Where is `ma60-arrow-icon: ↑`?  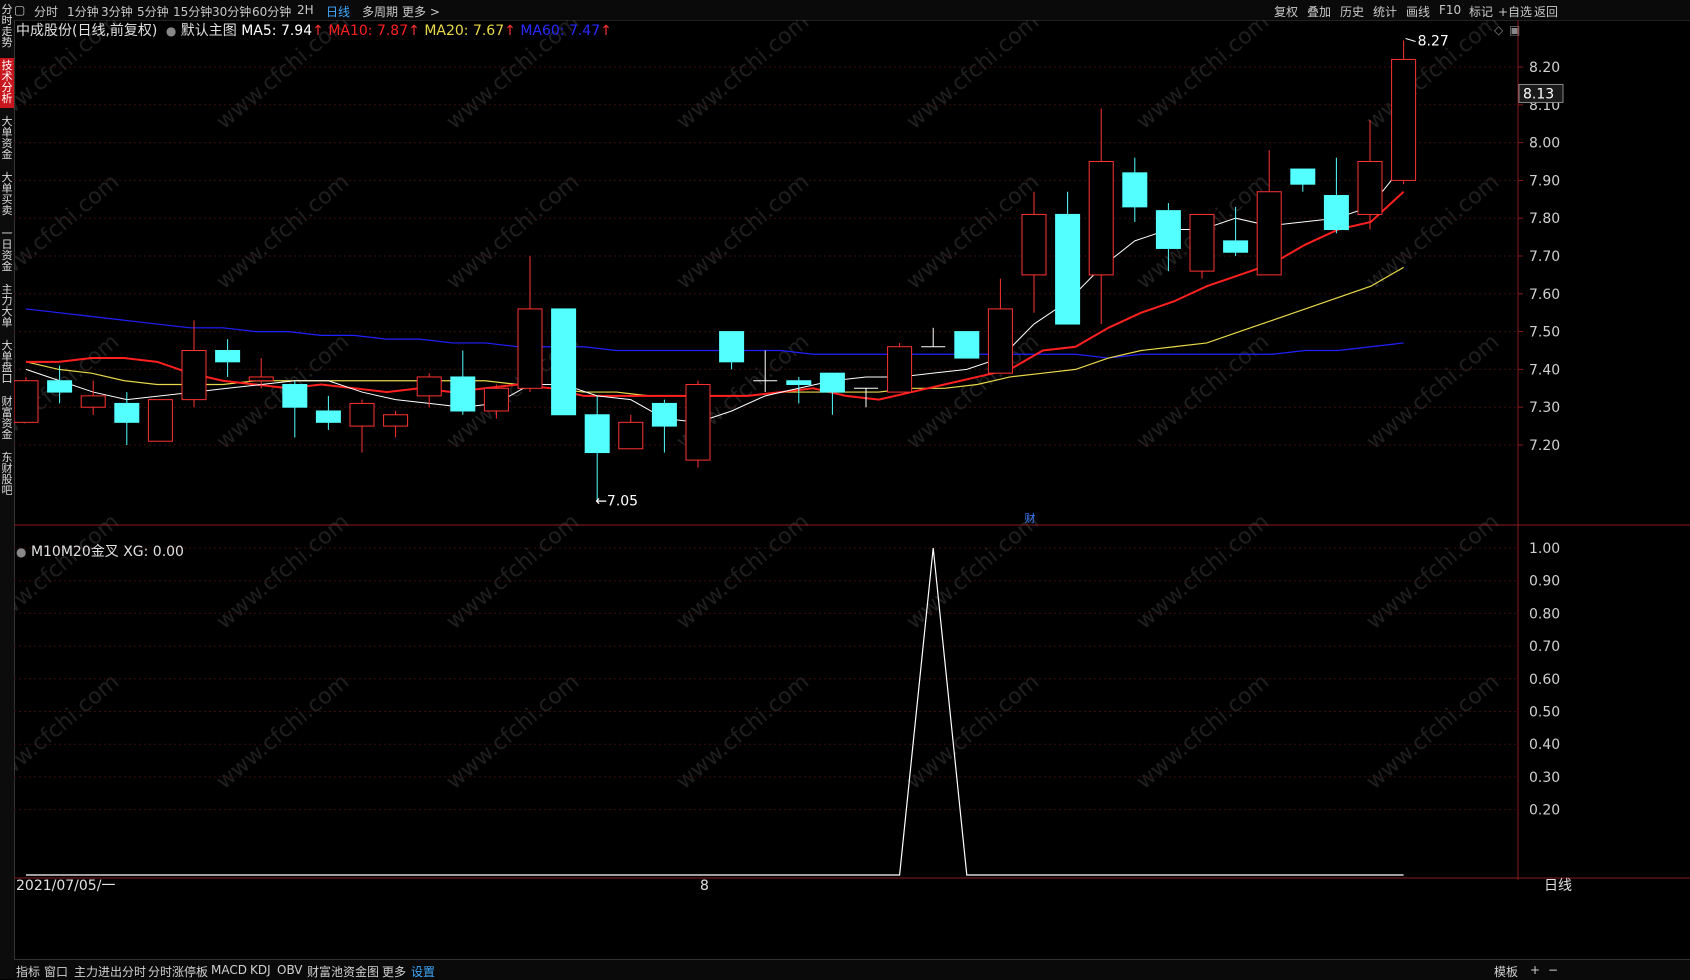 ma60-arrow-icon: ↑ is located at coordinates (606, 31).